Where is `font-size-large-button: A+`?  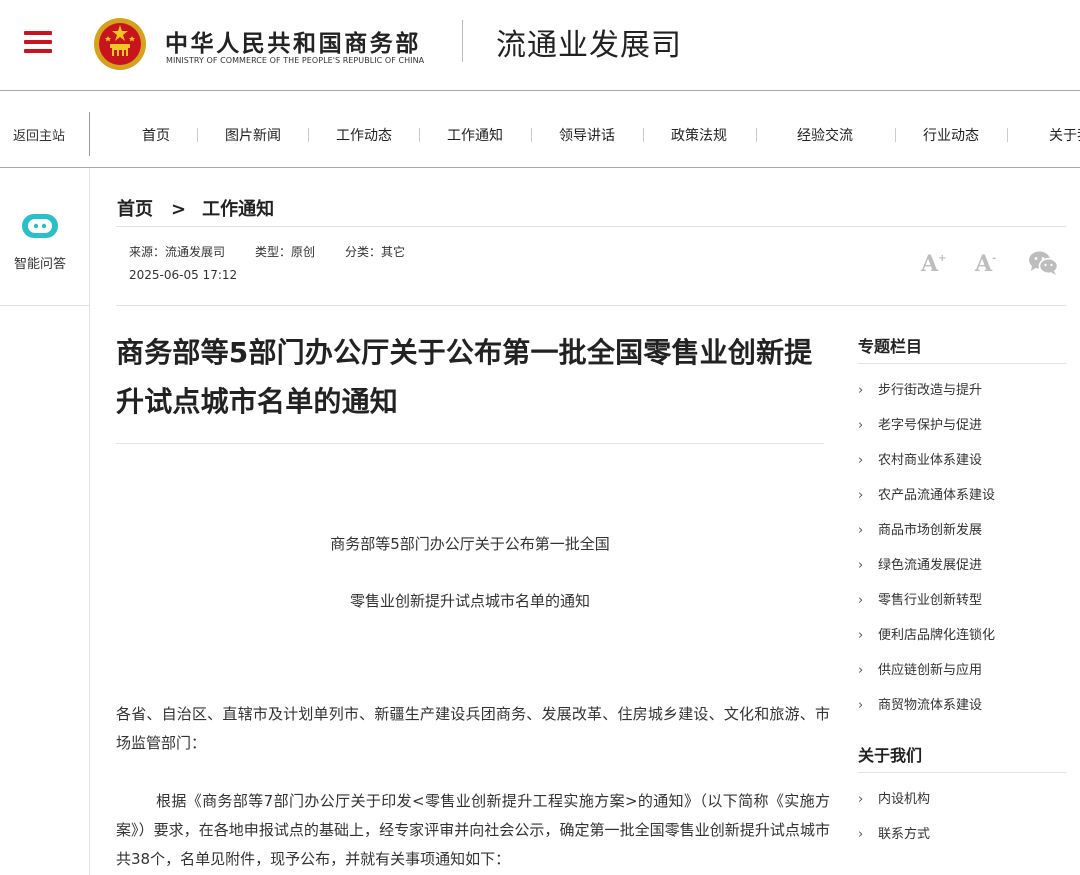
font-size-large-button: A+ is located at coordinates (933, 264).